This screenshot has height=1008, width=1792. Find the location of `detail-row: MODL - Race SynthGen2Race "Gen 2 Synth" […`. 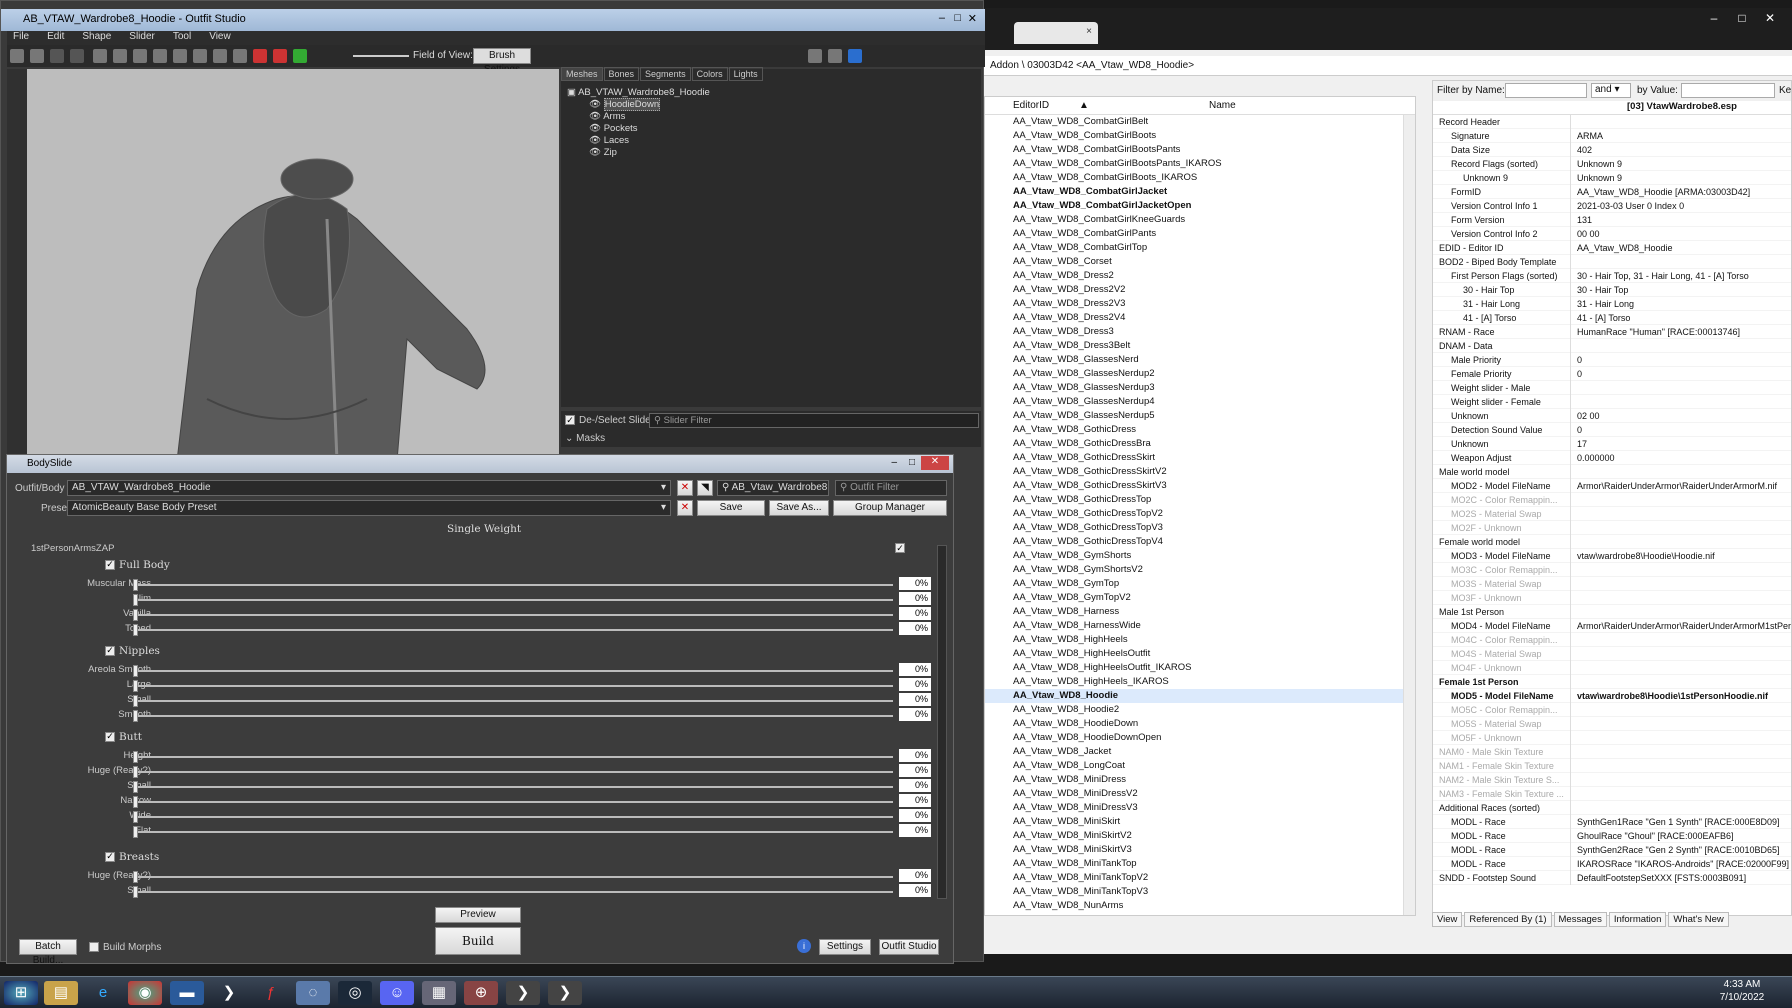

detail-row: MODL - Race SynthGen2Race "Gen 2 Synth" [… is located at coordinates (1612, 850).